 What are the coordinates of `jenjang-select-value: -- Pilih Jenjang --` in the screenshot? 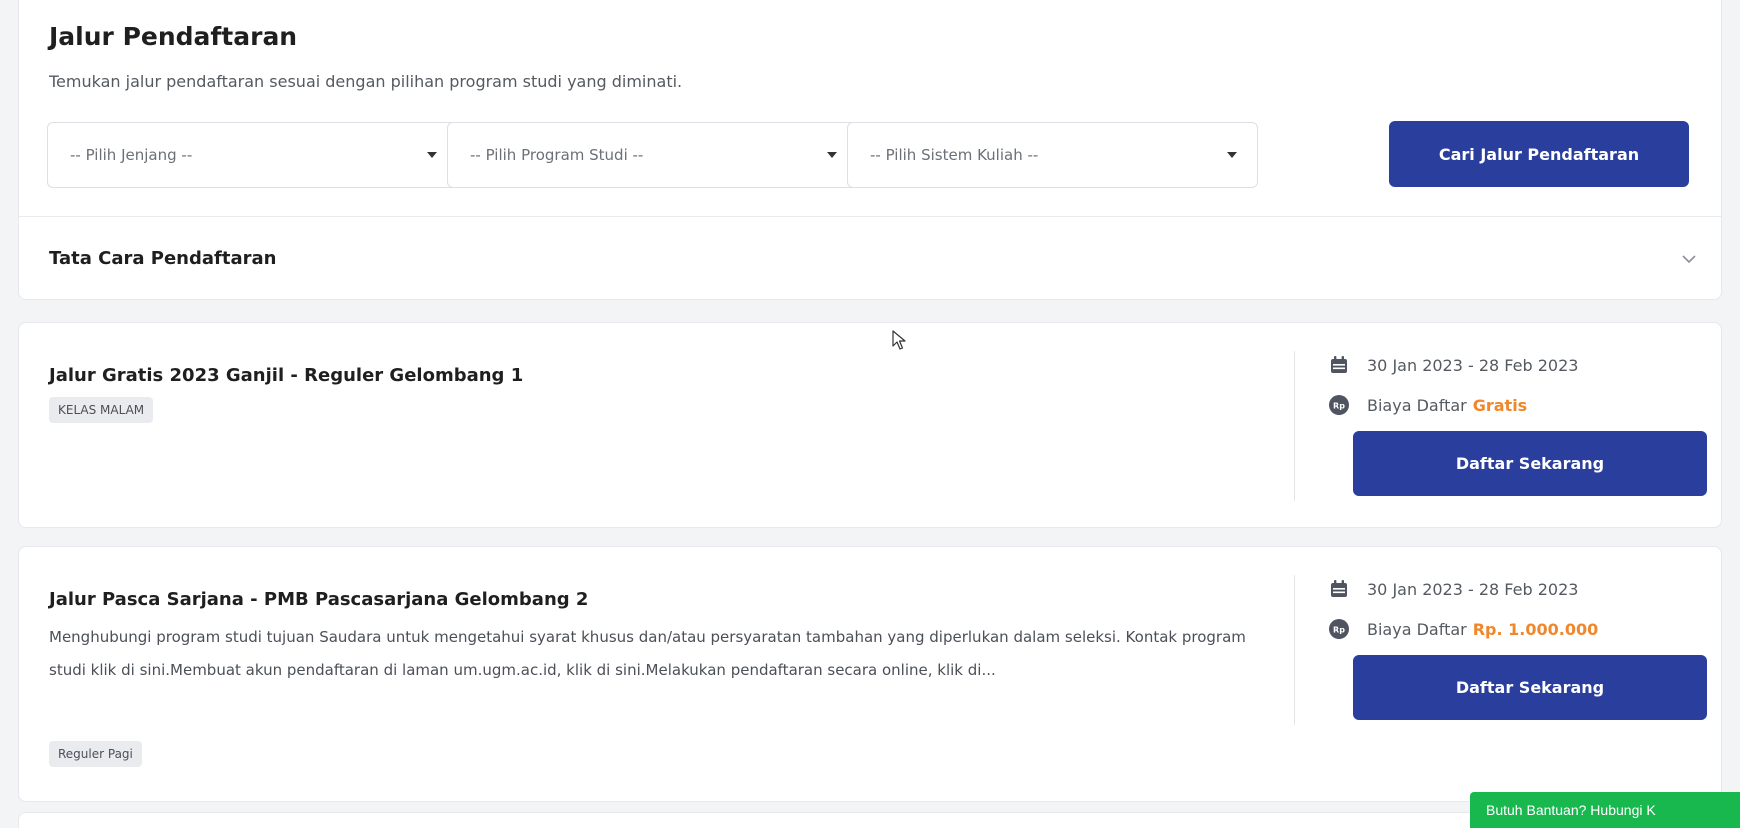 It's located at (131, 155).